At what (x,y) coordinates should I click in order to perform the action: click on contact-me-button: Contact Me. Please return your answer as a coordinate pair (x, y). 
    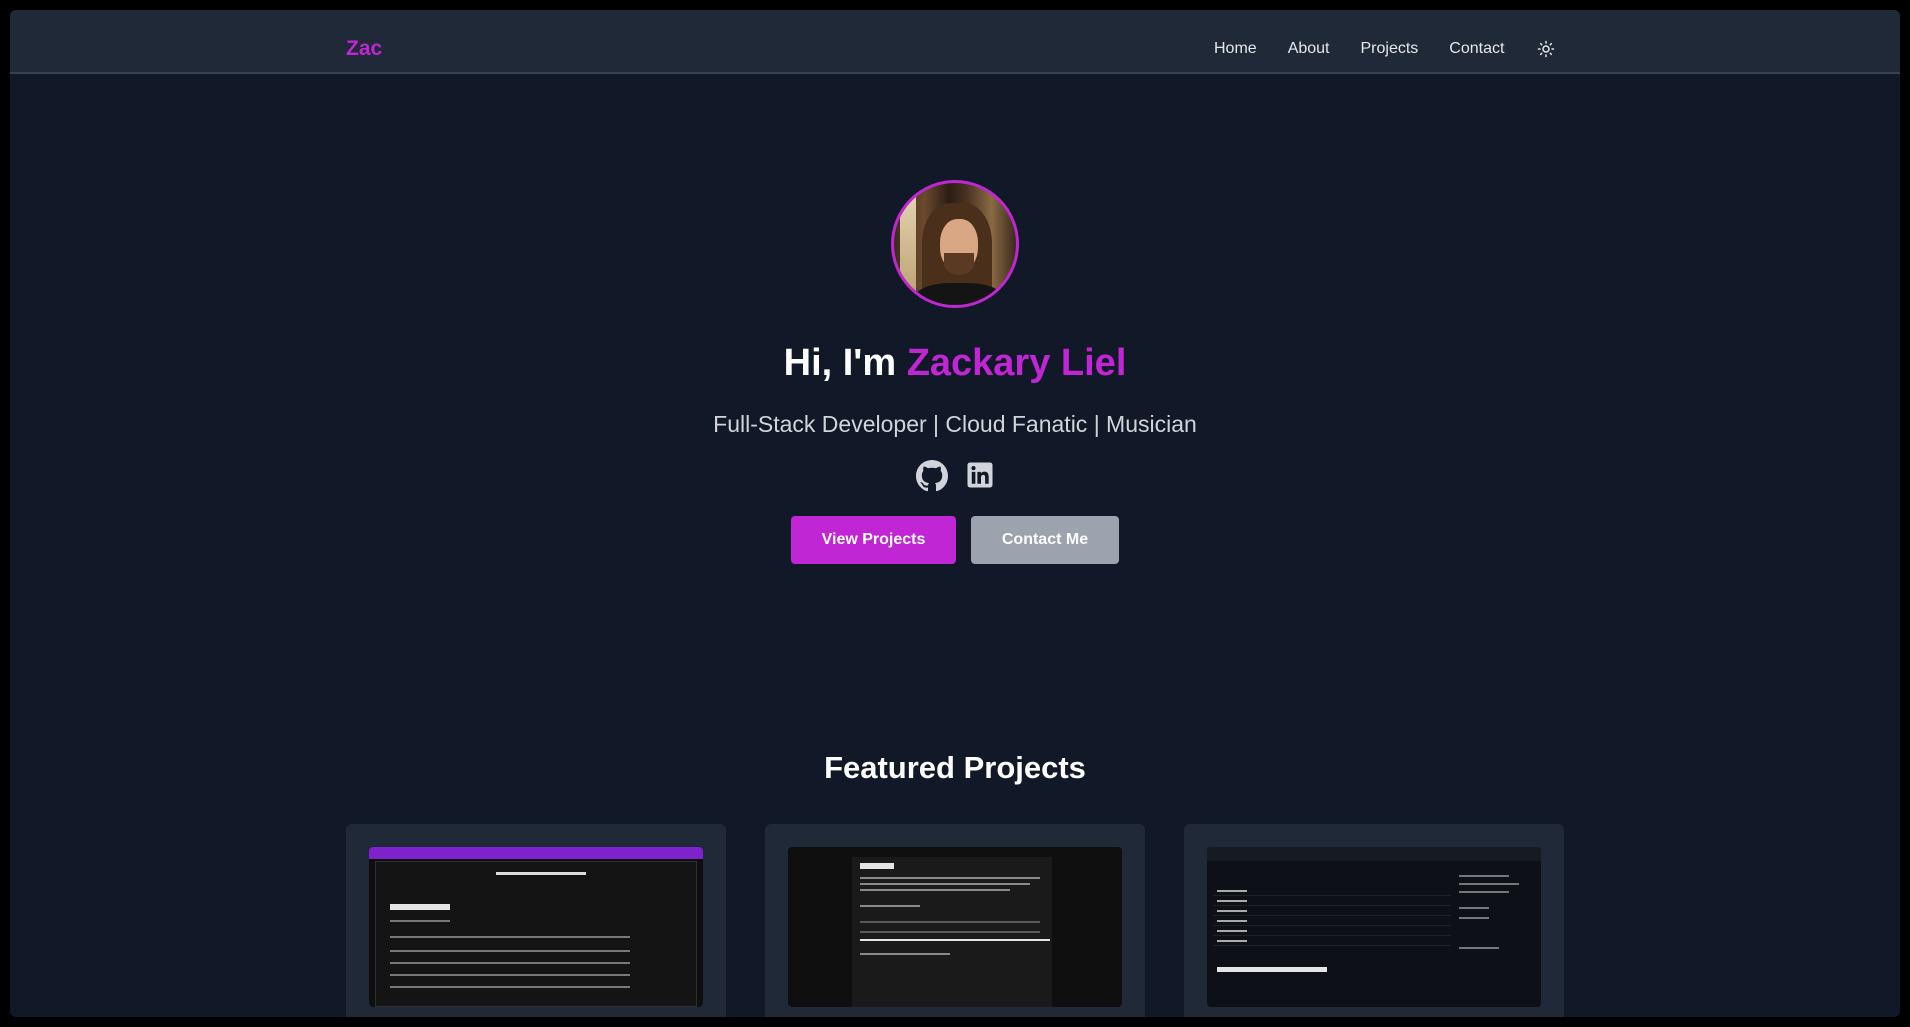
    Looking at the image, I should click on (1045, 540).